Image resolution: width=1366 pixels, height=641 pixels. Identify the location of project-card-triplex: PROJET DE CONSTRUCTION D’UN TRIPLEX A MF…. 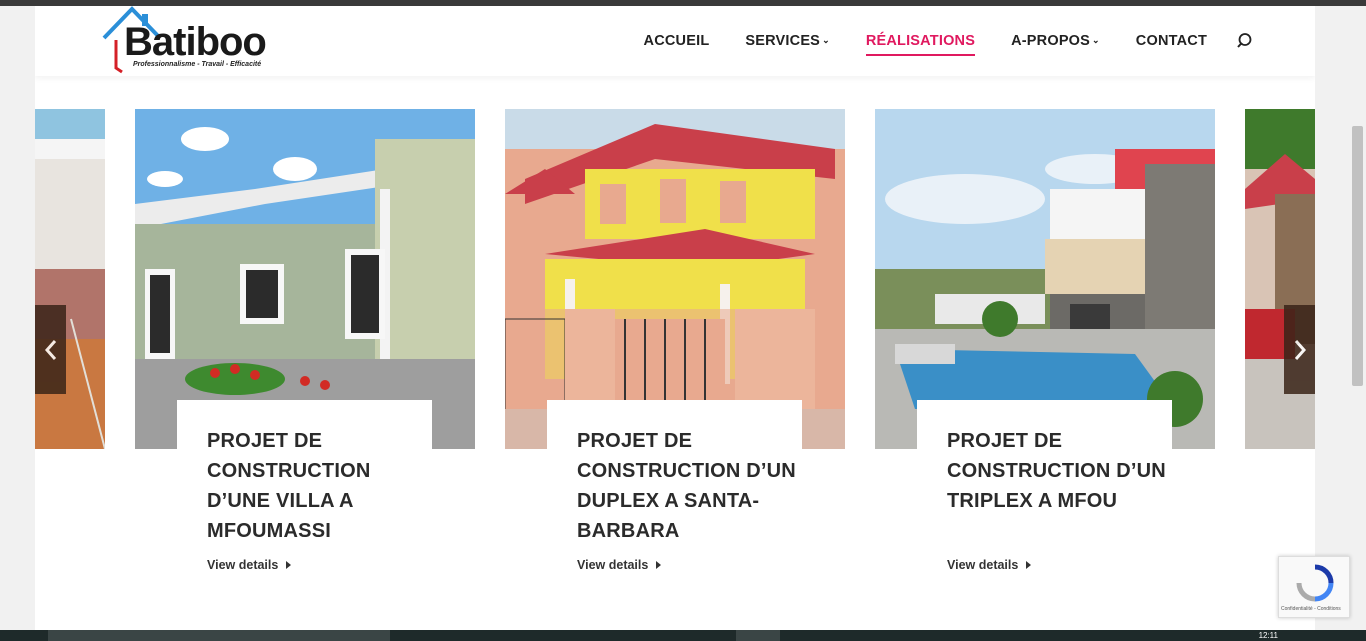
(1044, 495).